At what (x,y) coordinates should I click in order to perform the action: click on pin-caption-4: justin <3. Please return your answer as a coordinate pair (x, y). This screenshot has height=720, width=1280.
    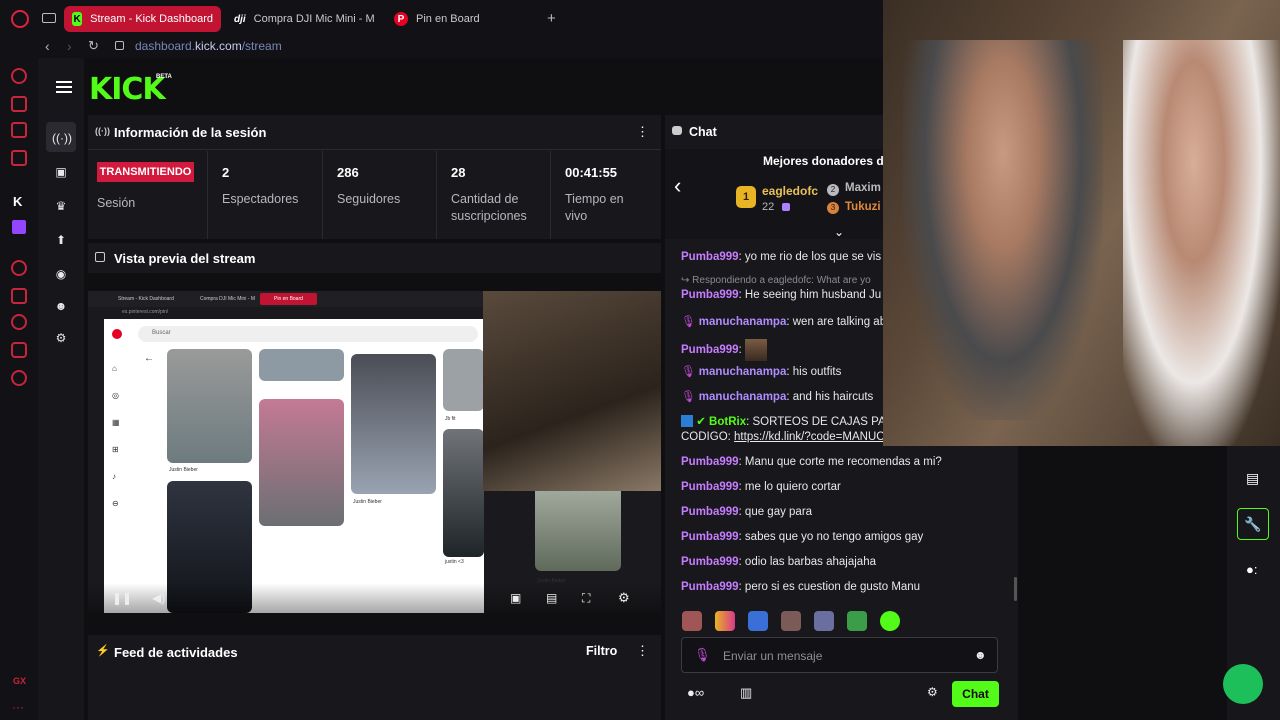
    Looking at the image, I should click on (454, 562).